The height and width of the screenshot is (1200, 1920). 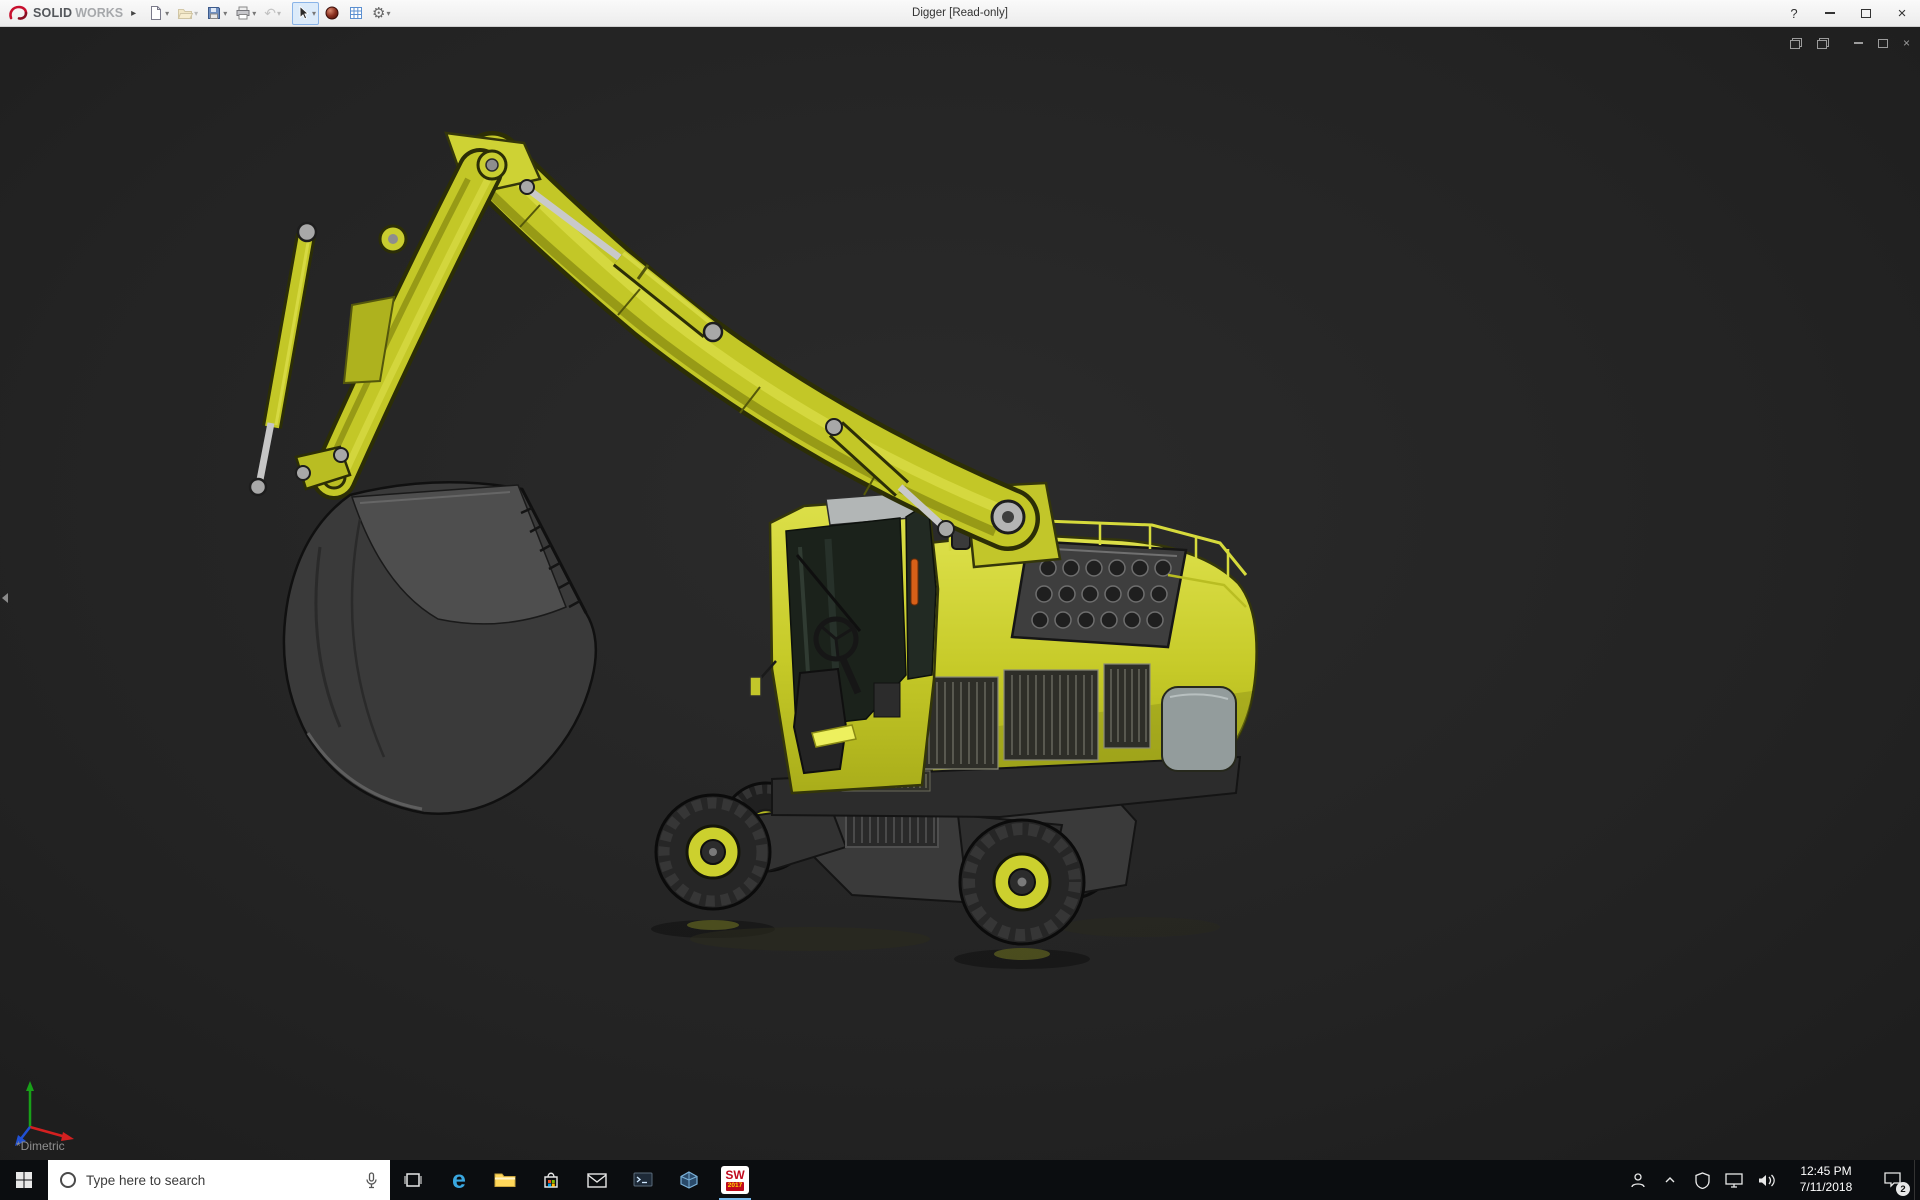 I want to click on edge-icon: e, so click(x=459, y=1179).